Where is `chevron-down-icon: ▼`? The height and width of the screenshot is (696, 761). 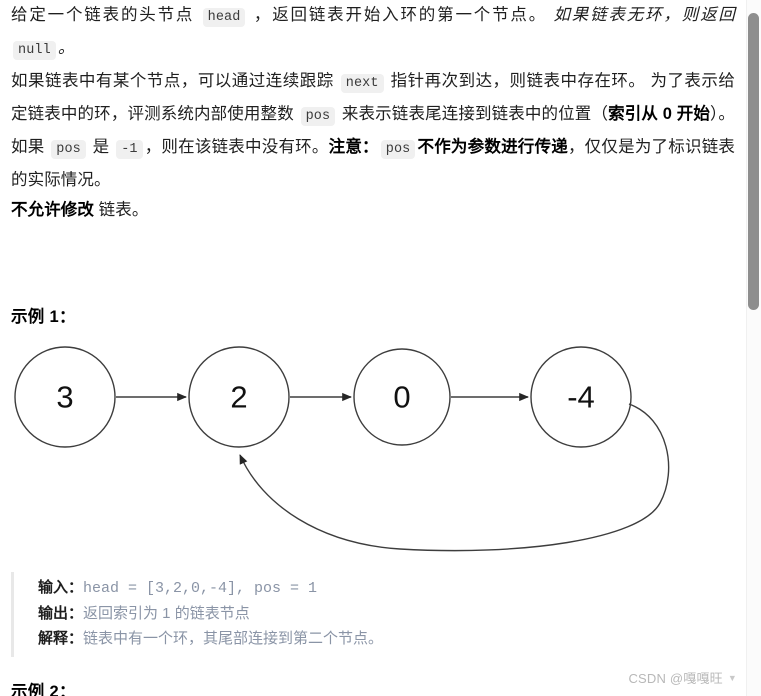 chevron-down-icon: ▼ is located at coordinates (732, 678).